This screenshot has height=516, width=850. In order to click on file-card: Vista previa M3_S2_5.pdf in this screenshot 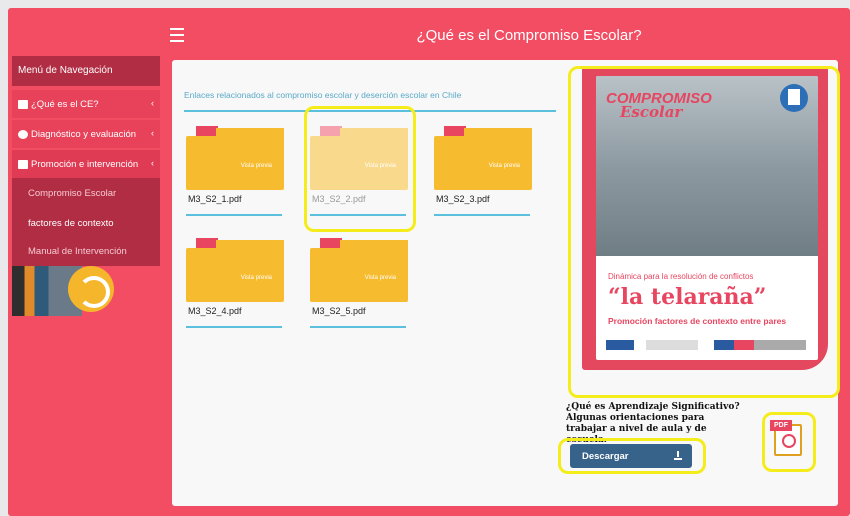, I will do `click(360, 295)`.